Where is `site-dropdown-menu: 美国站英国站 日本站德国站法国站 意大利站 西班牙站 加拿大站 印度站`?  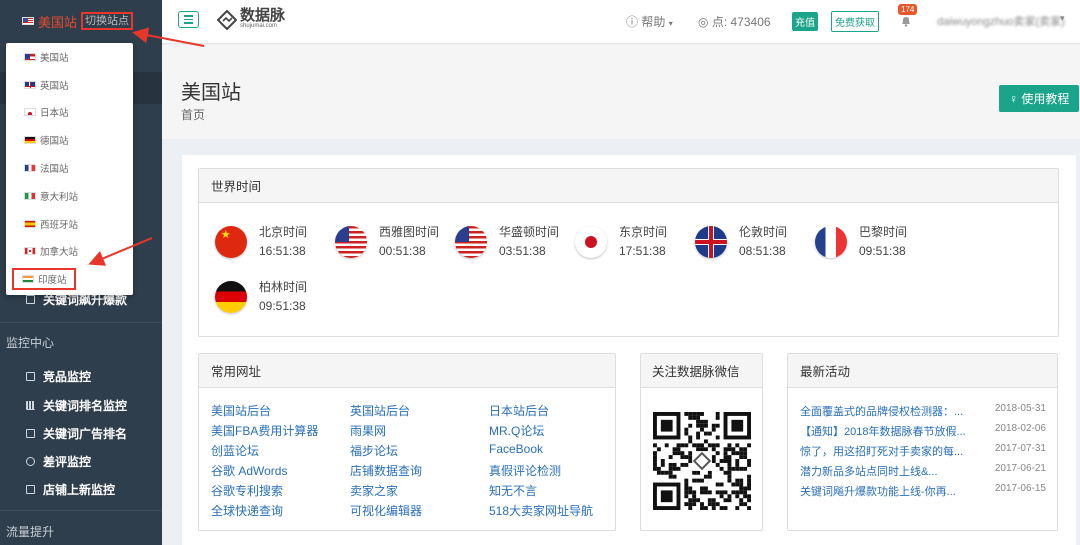
site-dropdown-menu: 美国站英国站 日本站德国站法国站 意大利站 西班牙站 加拿大站 印度站 is located at coordinates (69, 169).